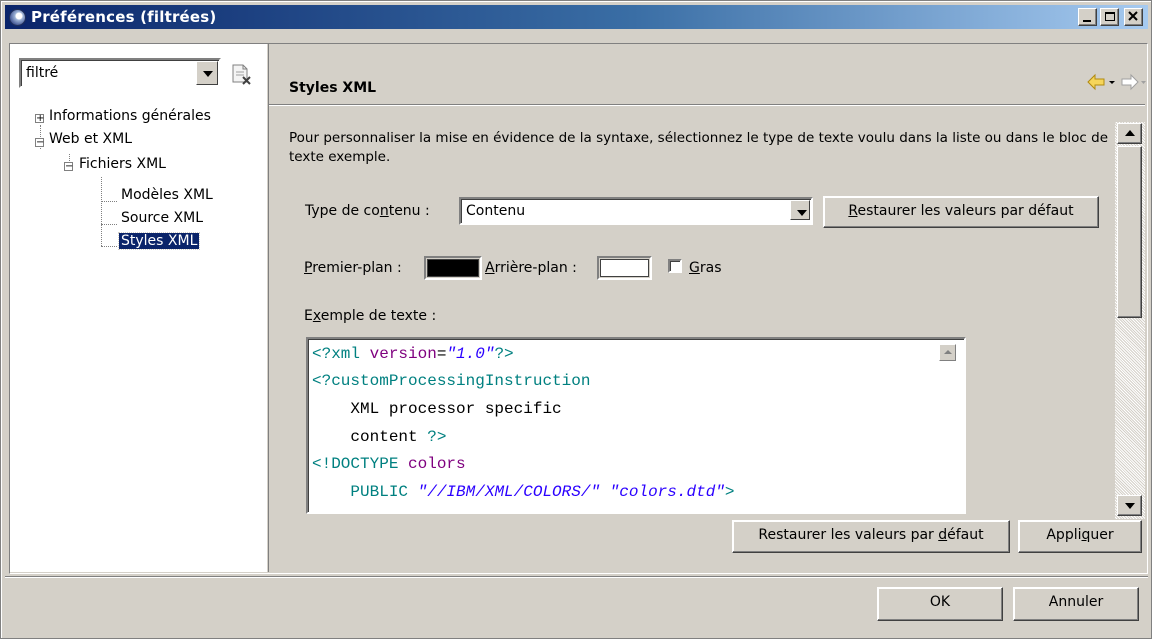 This screenshot has height=639, width=1152. What do you see at coordinates (667, 492) in the screenshot?
I see `code-token: "colors.dtd"` at bounding box center [667, 492].